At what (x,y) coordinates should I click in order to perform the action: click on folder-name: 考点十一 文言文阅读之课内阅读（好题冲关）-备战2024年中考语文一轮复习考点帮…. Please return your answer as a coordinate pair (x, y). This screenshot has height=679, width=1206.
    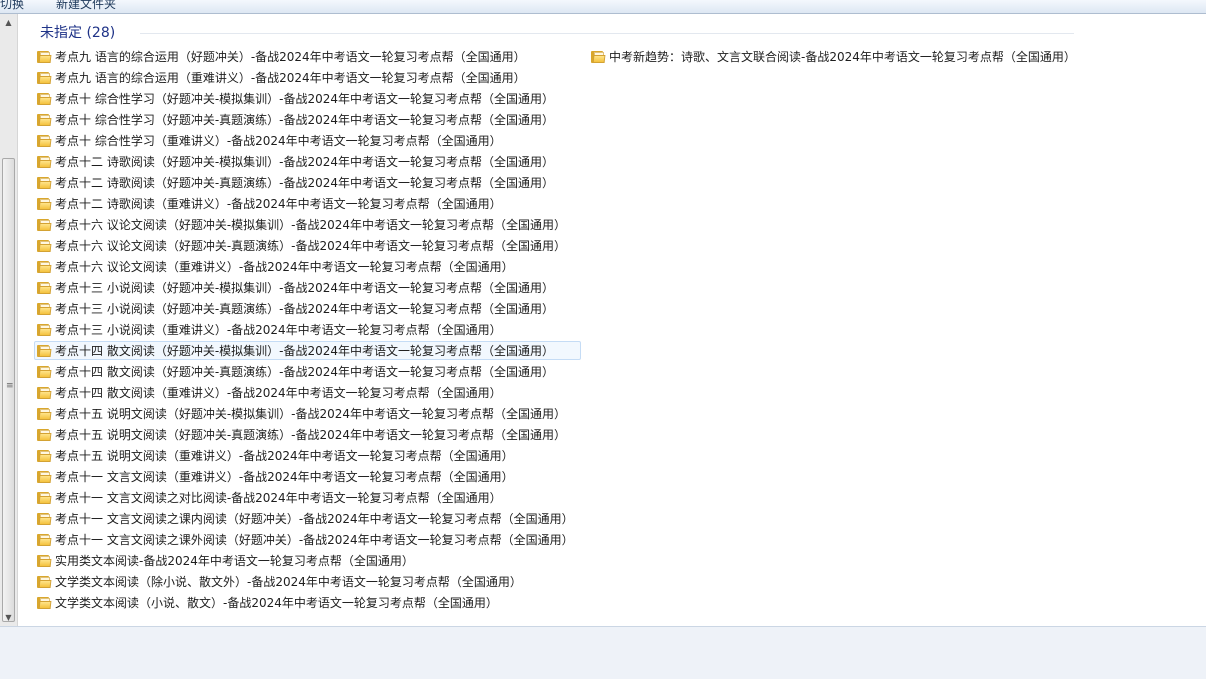
    Looking at the image, I should click on (314, 519).